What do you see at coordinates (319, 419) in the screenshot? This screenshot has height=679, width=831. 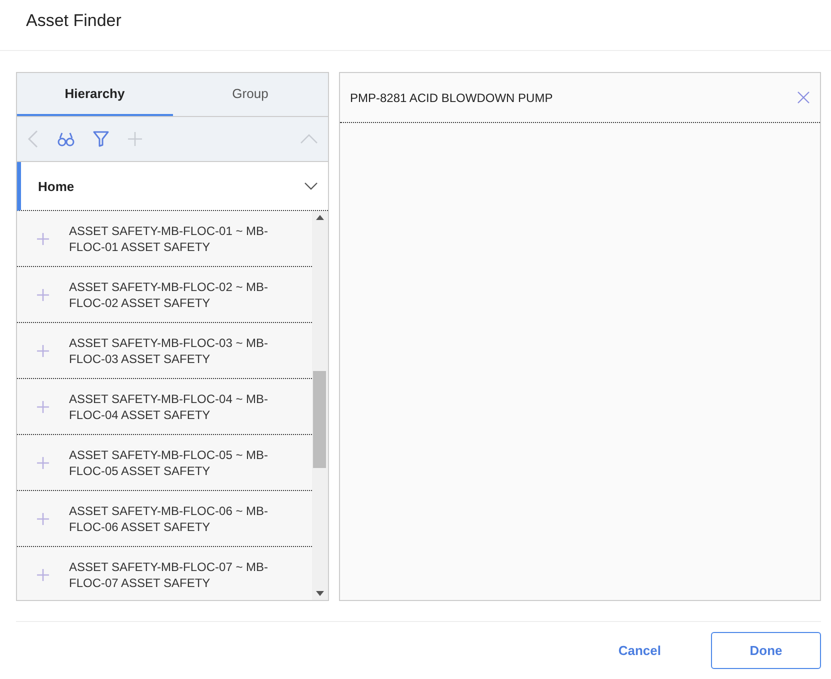 I see `scrollbar-thumb` at bounding box center [319, 419].